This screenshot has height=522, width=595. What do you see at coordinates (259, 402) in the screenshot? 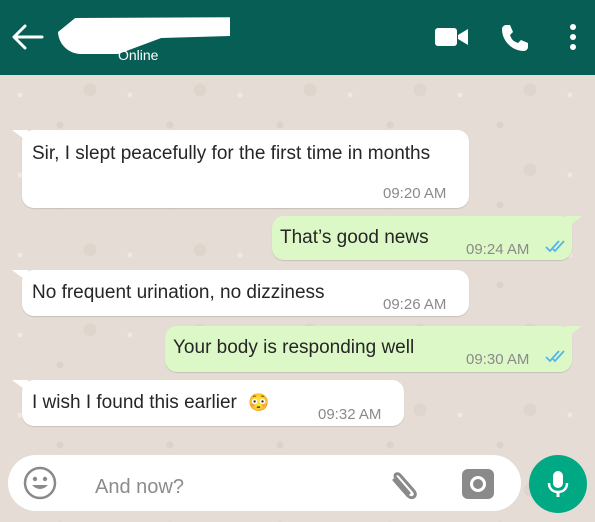
I see `flushed-face-emoji: 😳` at bounding box center [259, 402].